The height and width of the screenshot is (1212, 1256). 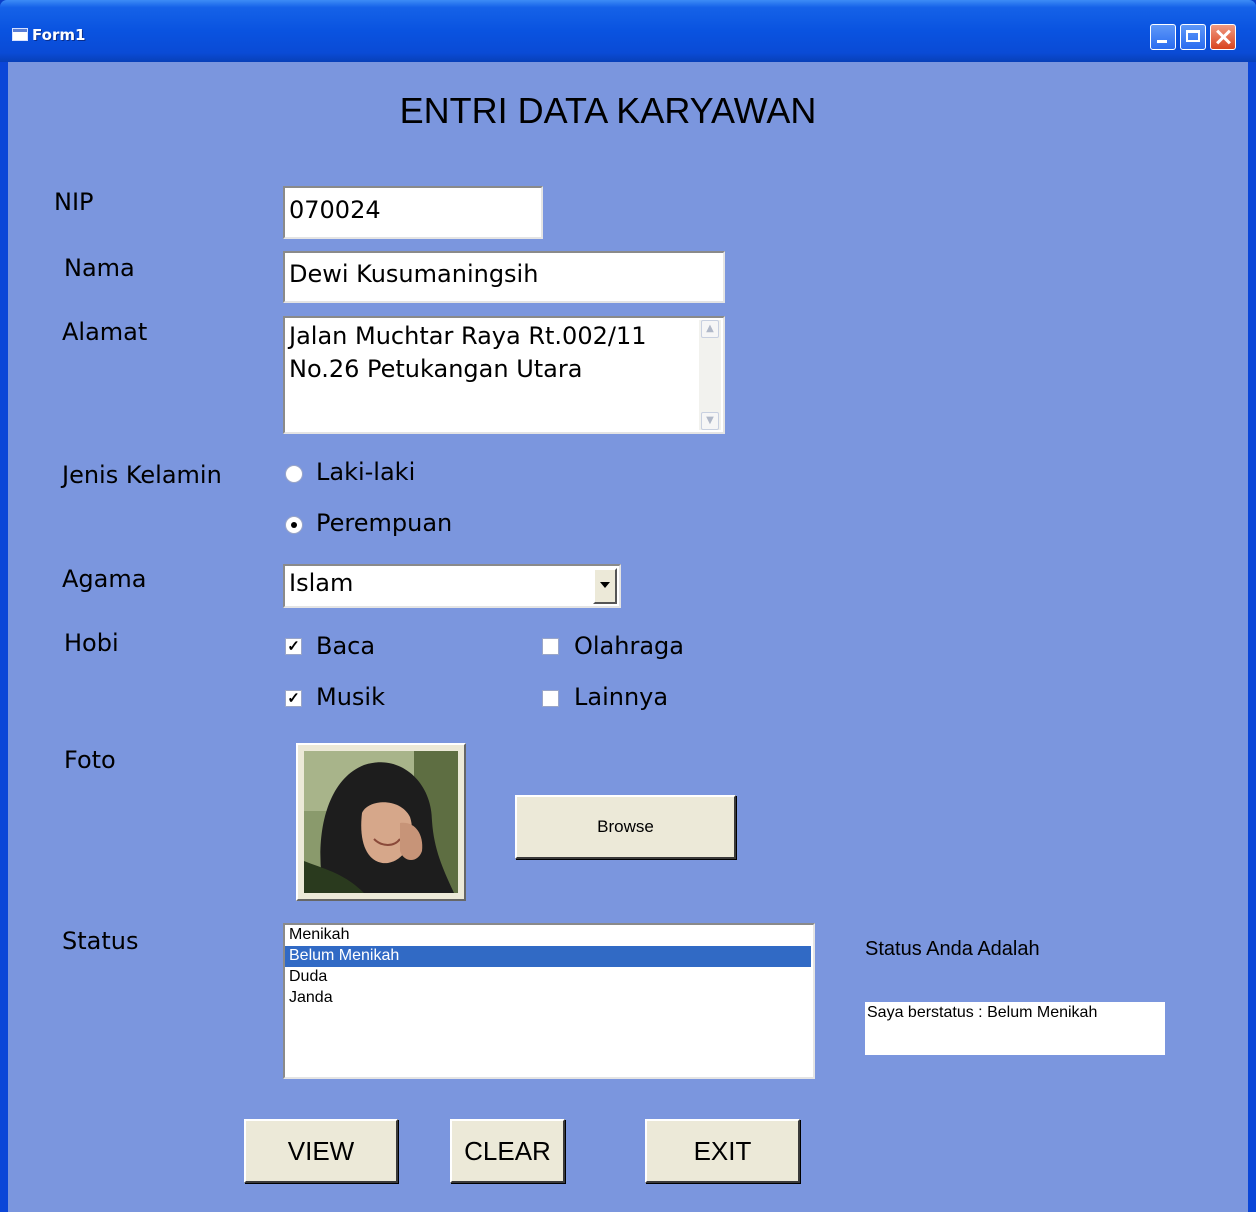 What do you see at coordinates (104, 579) in the screenshot?
I see `agama-label: Agama` at bounding box center [104, 579].